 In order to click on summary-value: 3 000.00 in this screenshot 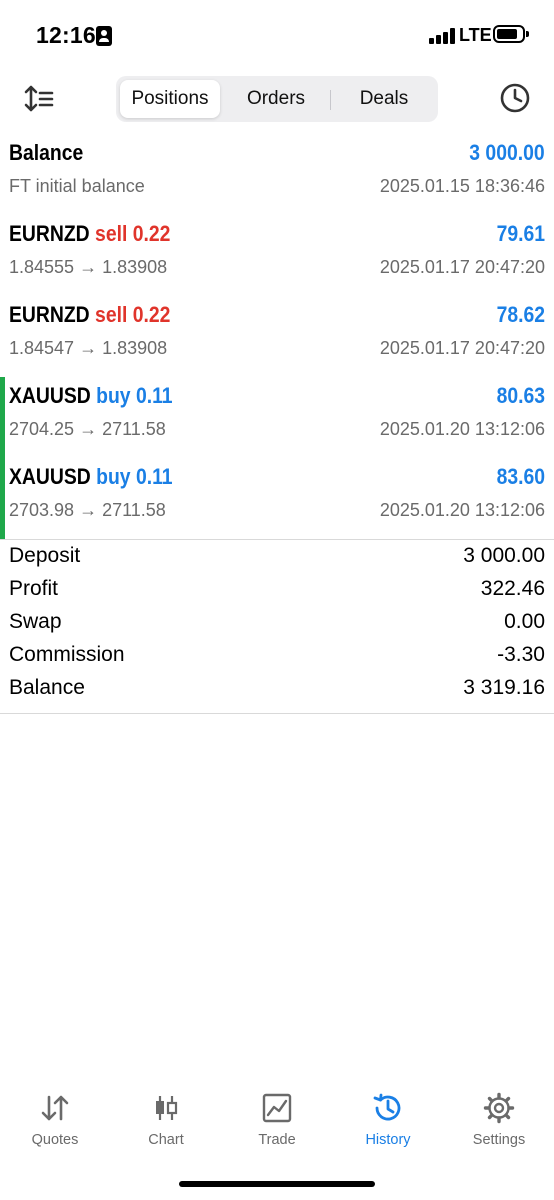, I will do `click(504, 555)`.